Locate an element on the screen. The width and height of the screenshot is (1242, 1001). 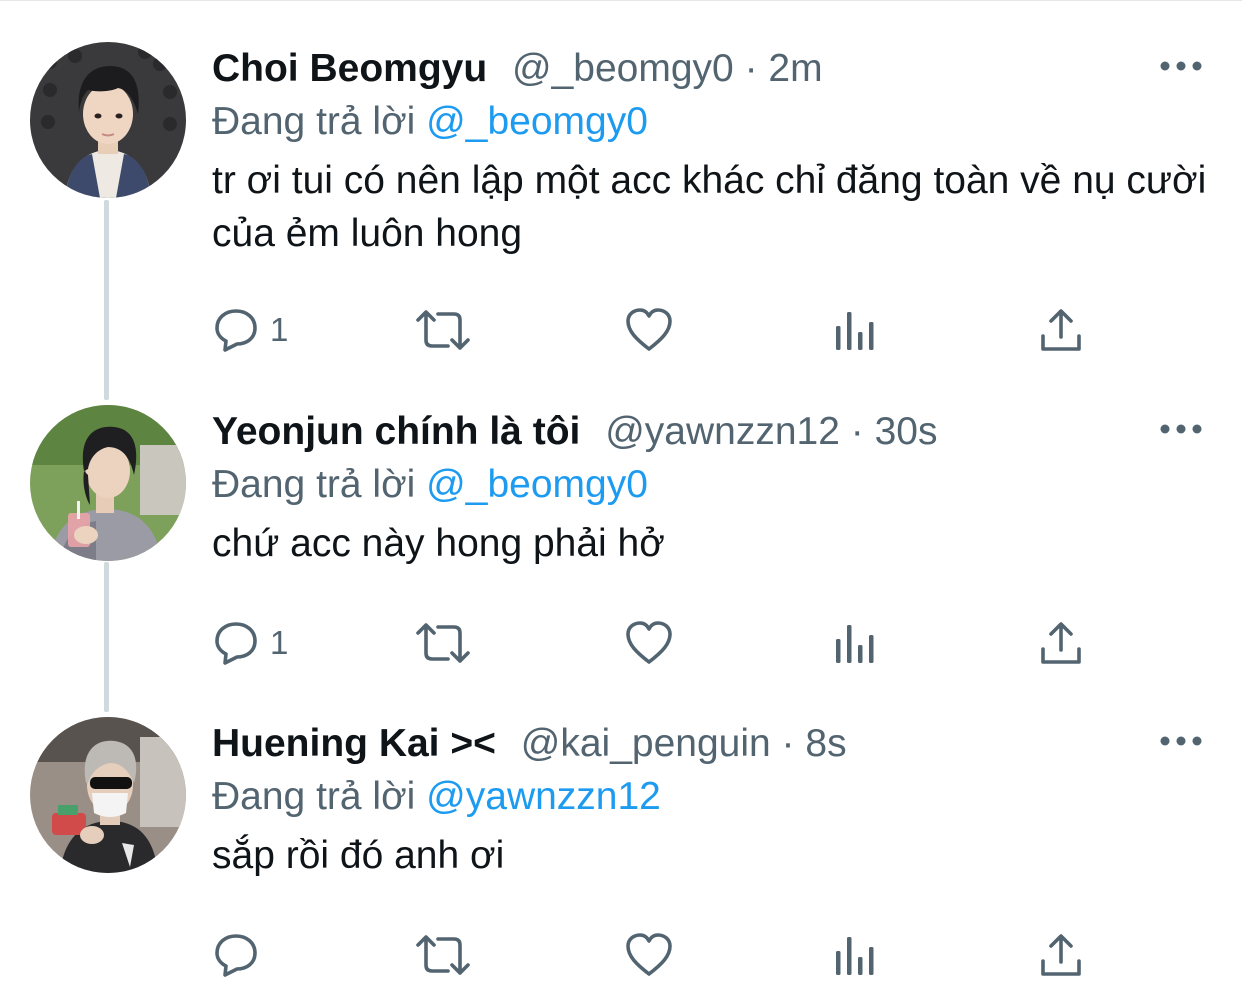
timestamp: 8s is located at coordinates (825, 743).